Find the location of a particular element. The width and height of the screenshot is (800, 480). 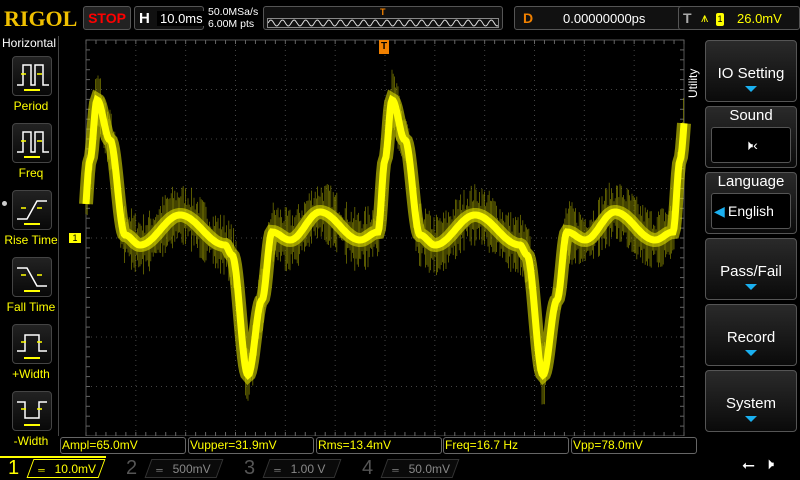

timebase-key: H is located at coordinates (144, 18).